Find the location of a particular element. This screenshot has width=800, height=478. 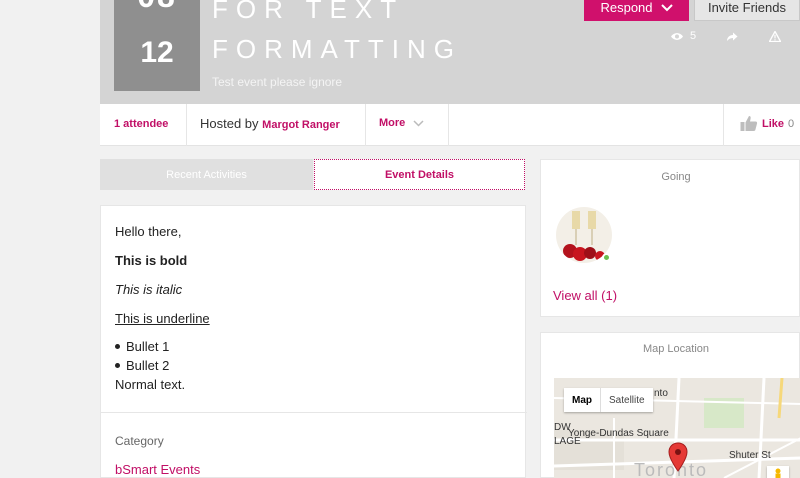

bullet-text: Bullet 2 is located at coordinates (148, 365).